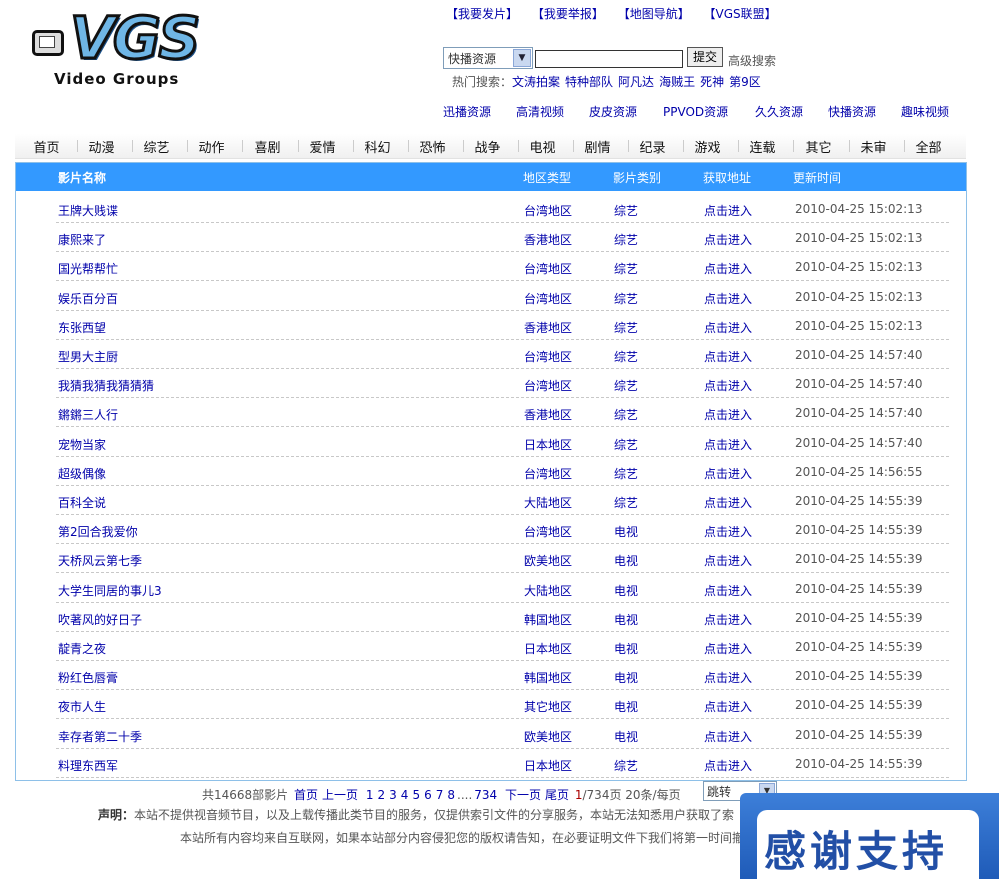 This screenshot has height=879, width=999. Describe the element at coordinates (695, 111) in the screenshot. I see `resource-link: PPVOD资源` at that location.